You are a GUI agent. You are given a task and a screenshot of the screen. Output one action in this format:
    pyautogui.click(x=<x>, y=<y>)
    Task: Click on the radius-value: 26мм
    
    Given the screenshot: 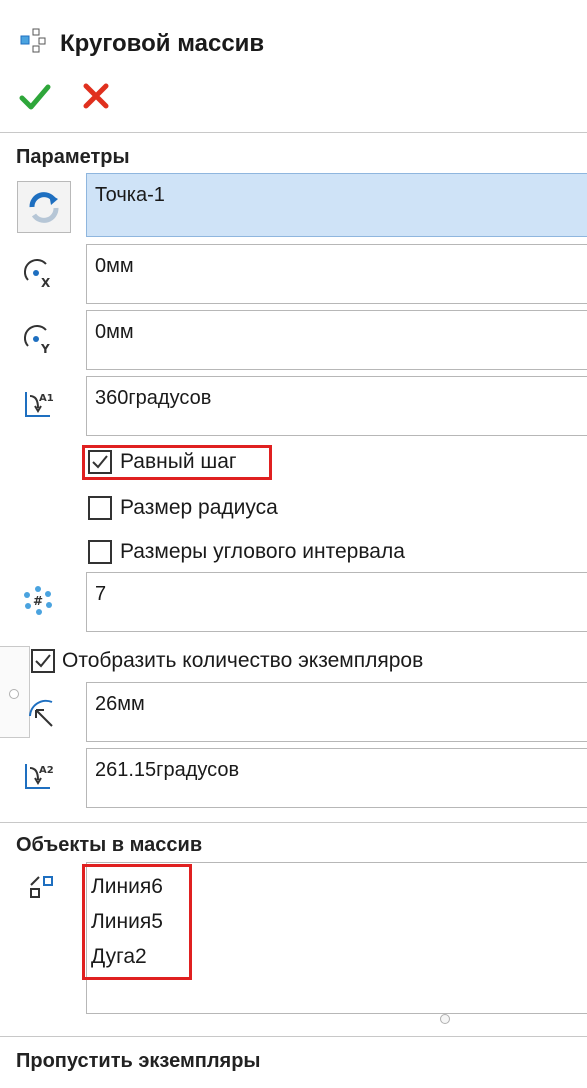 What is the action you would take?
    pyautogui.click(x=120, y=704)
    